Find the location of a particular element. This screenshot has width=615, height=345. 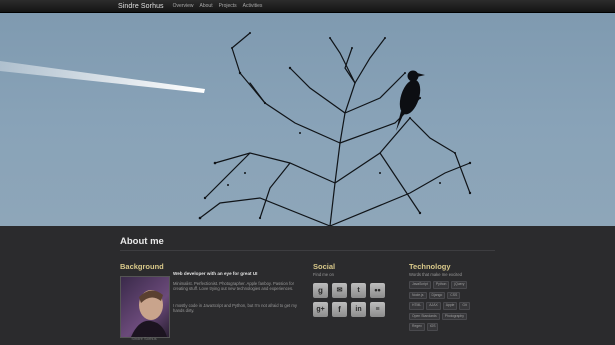

tag-nodejs: Node.js is located at coordinates (418, 295).